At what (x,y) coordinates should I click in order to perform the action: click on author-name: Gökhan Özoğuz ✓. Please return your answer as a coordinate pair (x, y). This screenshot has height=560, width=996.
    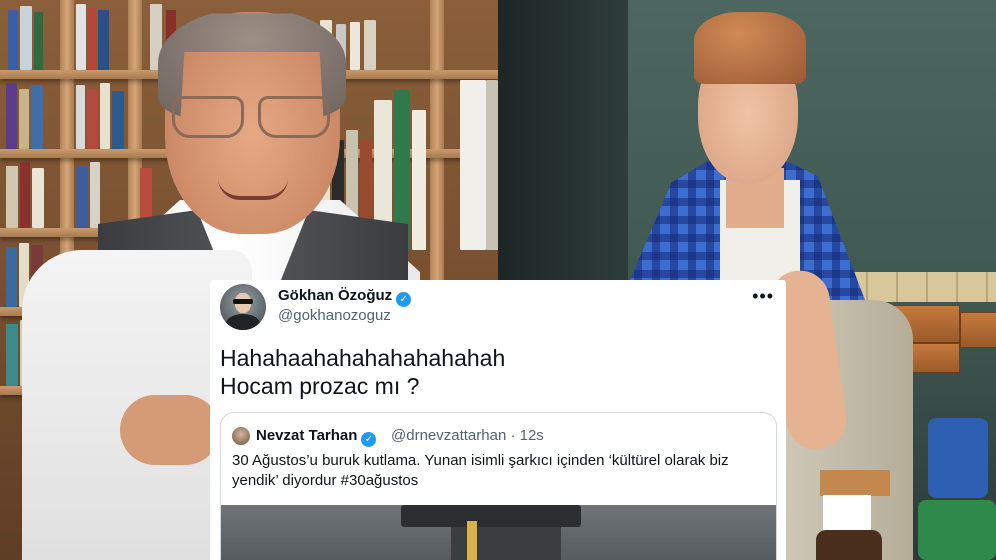
    Looking at the image, I should click on (345, 297).